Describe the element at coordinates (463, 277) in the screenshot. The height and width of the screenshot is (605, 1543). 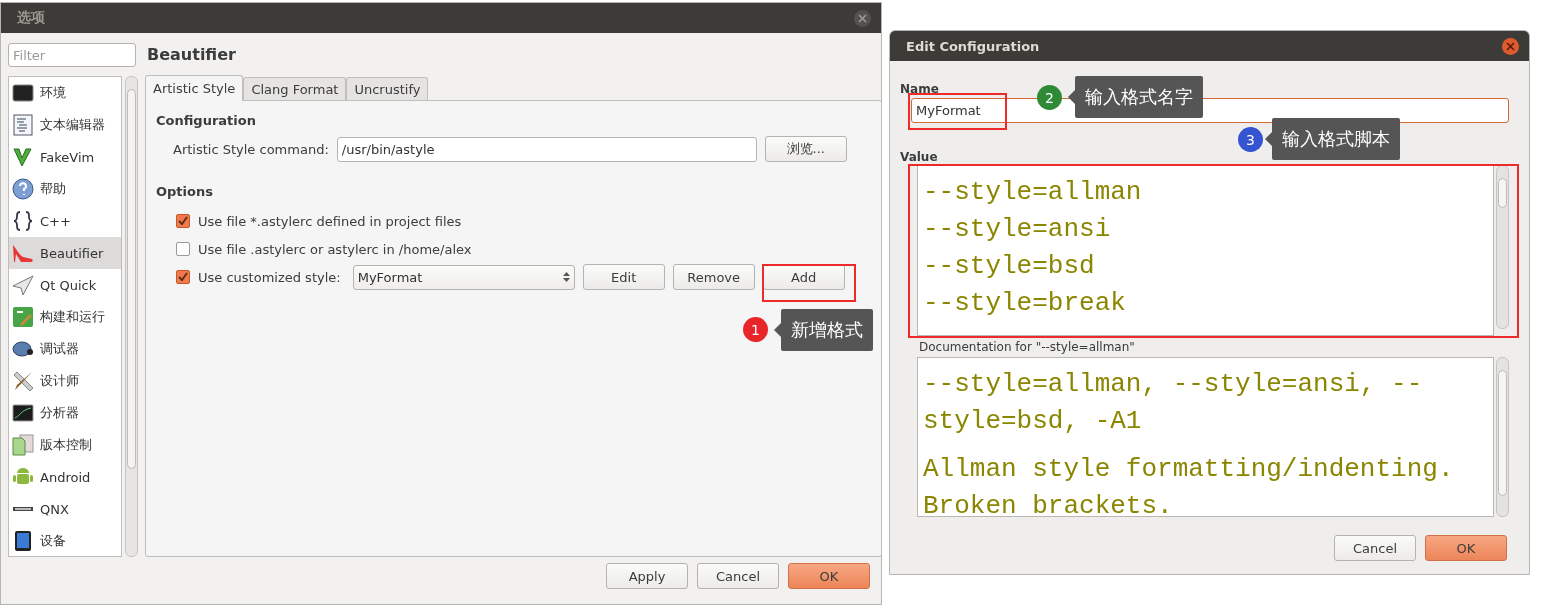
I see `style-dropdown: MyFormat` at that location.